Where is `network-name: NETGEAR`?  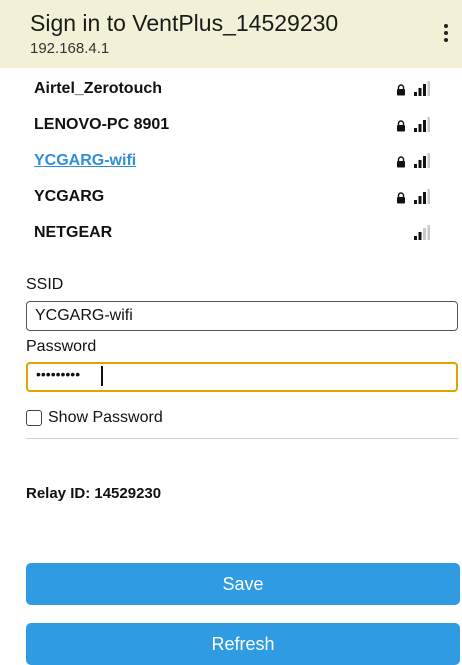
network-name: NETGEAR is located at coordinates (73, 233).